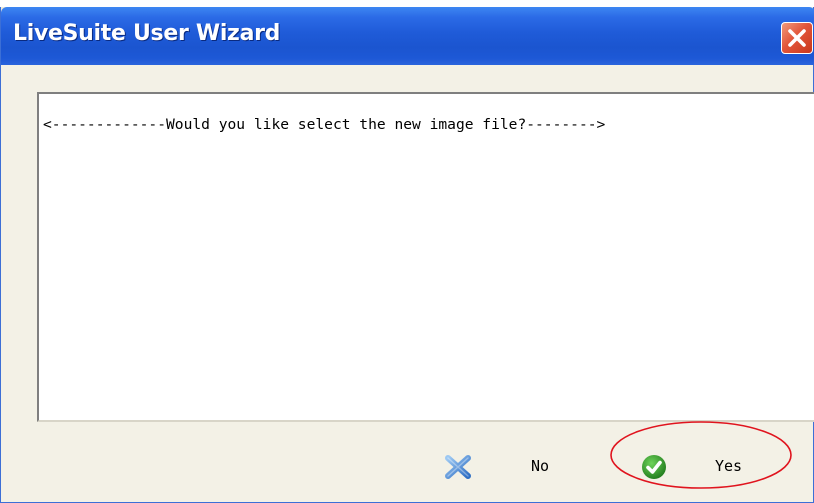 The height and width of the screenshot is (503, 814). What do you see at coordinates (501, 467) in the screenshot?
I see `no-button: No` at bounding box center [501, 467].